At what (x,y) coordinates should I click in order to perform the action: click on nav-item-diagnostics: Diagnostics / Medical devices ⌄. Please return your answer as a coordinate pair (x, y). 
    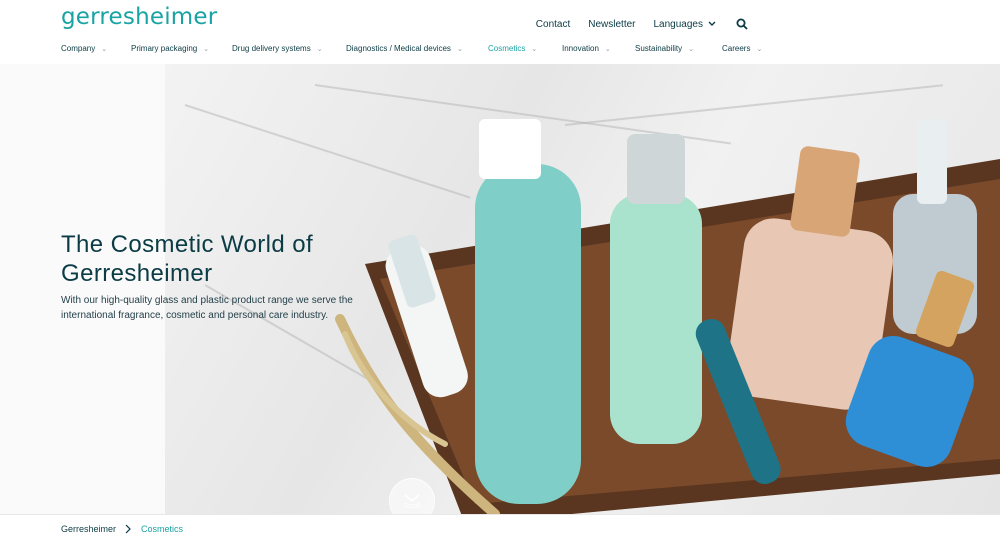
    Looking at the image, I should click on (417, 48).